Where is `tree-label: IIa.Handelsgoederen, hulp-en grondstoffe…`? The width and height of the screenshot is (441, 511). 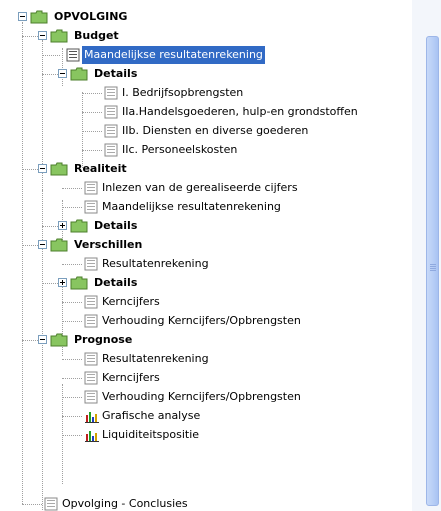
tree-label: IIa.Handelsgoederen, hulp-en grondstoffe… is located at coordinates (240, 111).